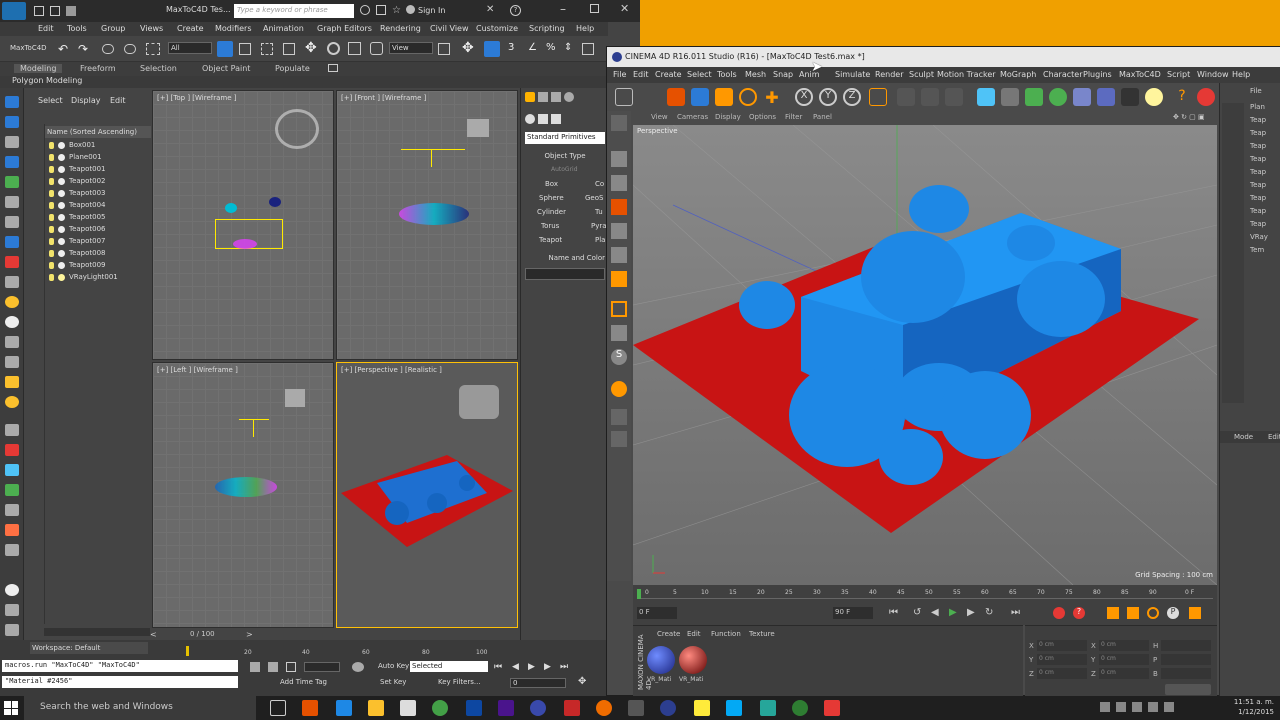 Image resolution: width=1280 pixels, height=720 pixels. What do you see at coordinates (530, 119) in the screenshot?
I see `geometry-cat-icon` at bounding box center [530, 119].